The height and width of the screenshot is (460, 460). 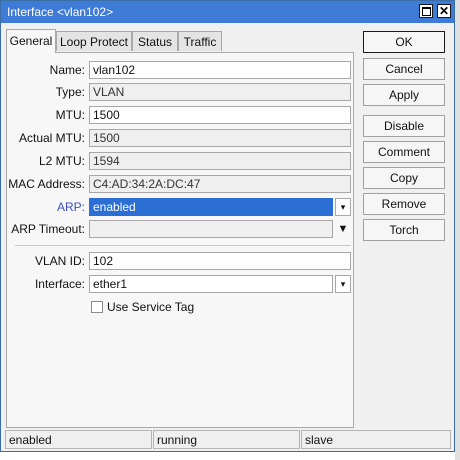 I want to click on actual-mtu-field: 1500, so click(x=220, y=138).